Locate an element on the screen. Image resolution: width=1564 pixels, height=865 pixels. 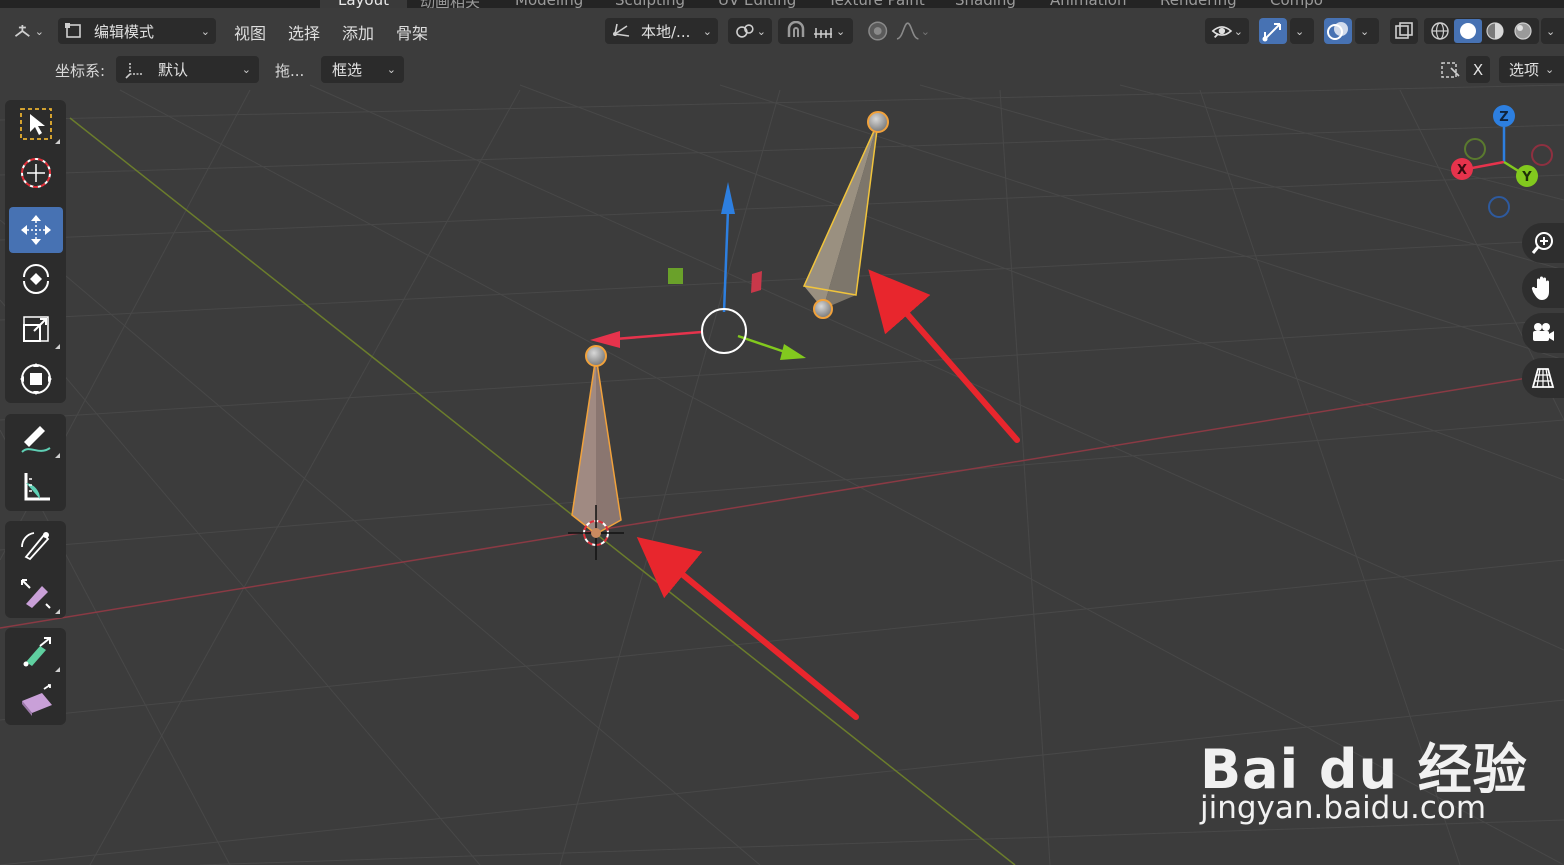
rendered-sphere-icon is located at coordinates (1523, 31).